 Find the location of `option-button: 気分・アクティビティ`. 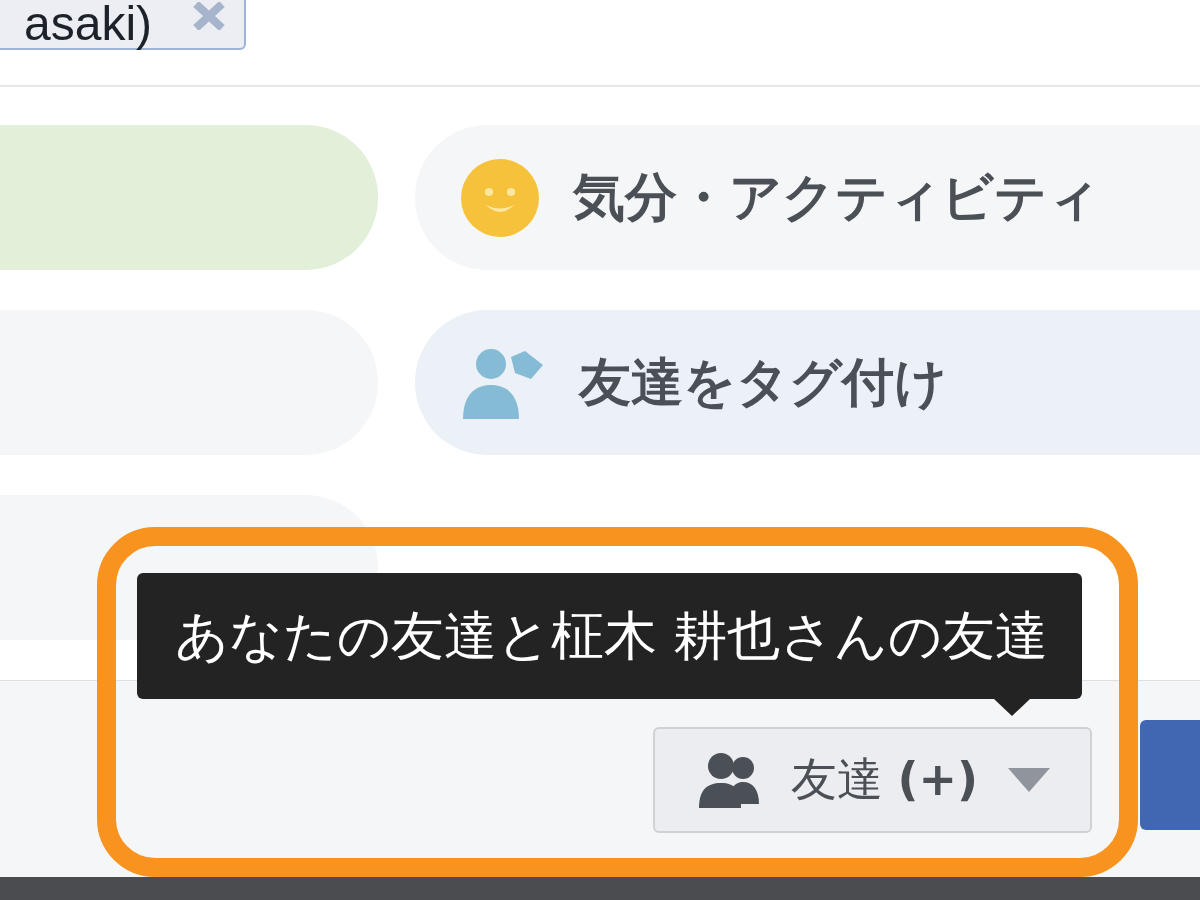

option-button: 気分・アクティビティ is located at coordinates (807, 197).